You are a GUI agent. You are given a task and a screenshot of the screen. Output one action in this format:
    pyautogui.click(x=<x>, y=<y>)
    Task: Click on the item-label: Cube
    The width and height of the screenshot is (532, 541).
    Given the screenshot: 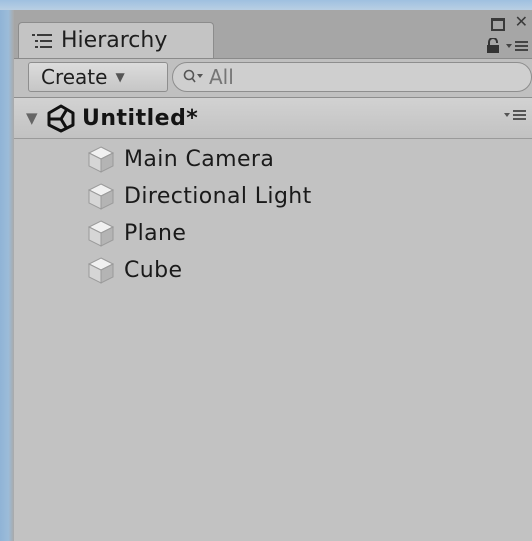 What is the action you would take?
    pyautogui.click(x=153, y=270)
    